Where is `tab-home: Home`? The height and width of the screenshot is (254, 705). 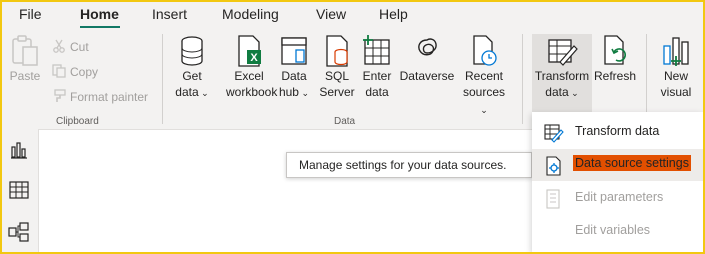
tab-home: Home is located at coordinates (99, 14).